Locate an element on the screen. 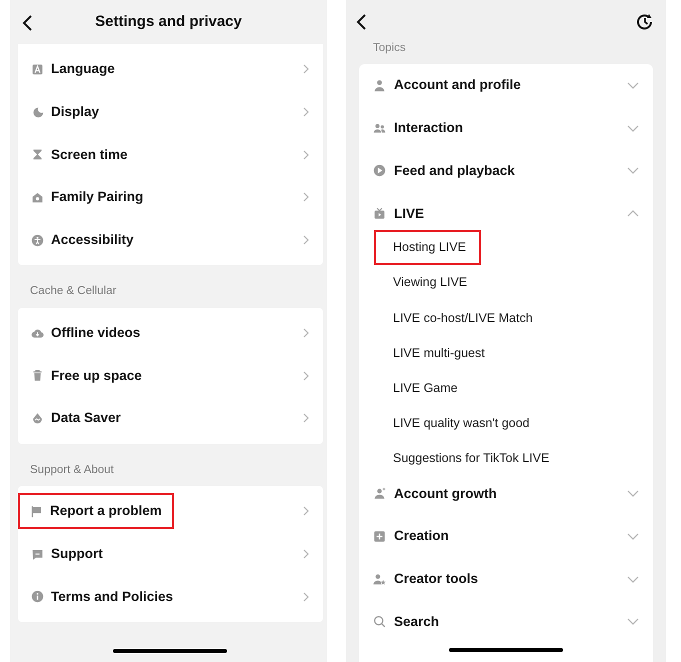 This screenshot has width=681, height=662. settings-item: Offline videos is located at coordinates (85, 333).